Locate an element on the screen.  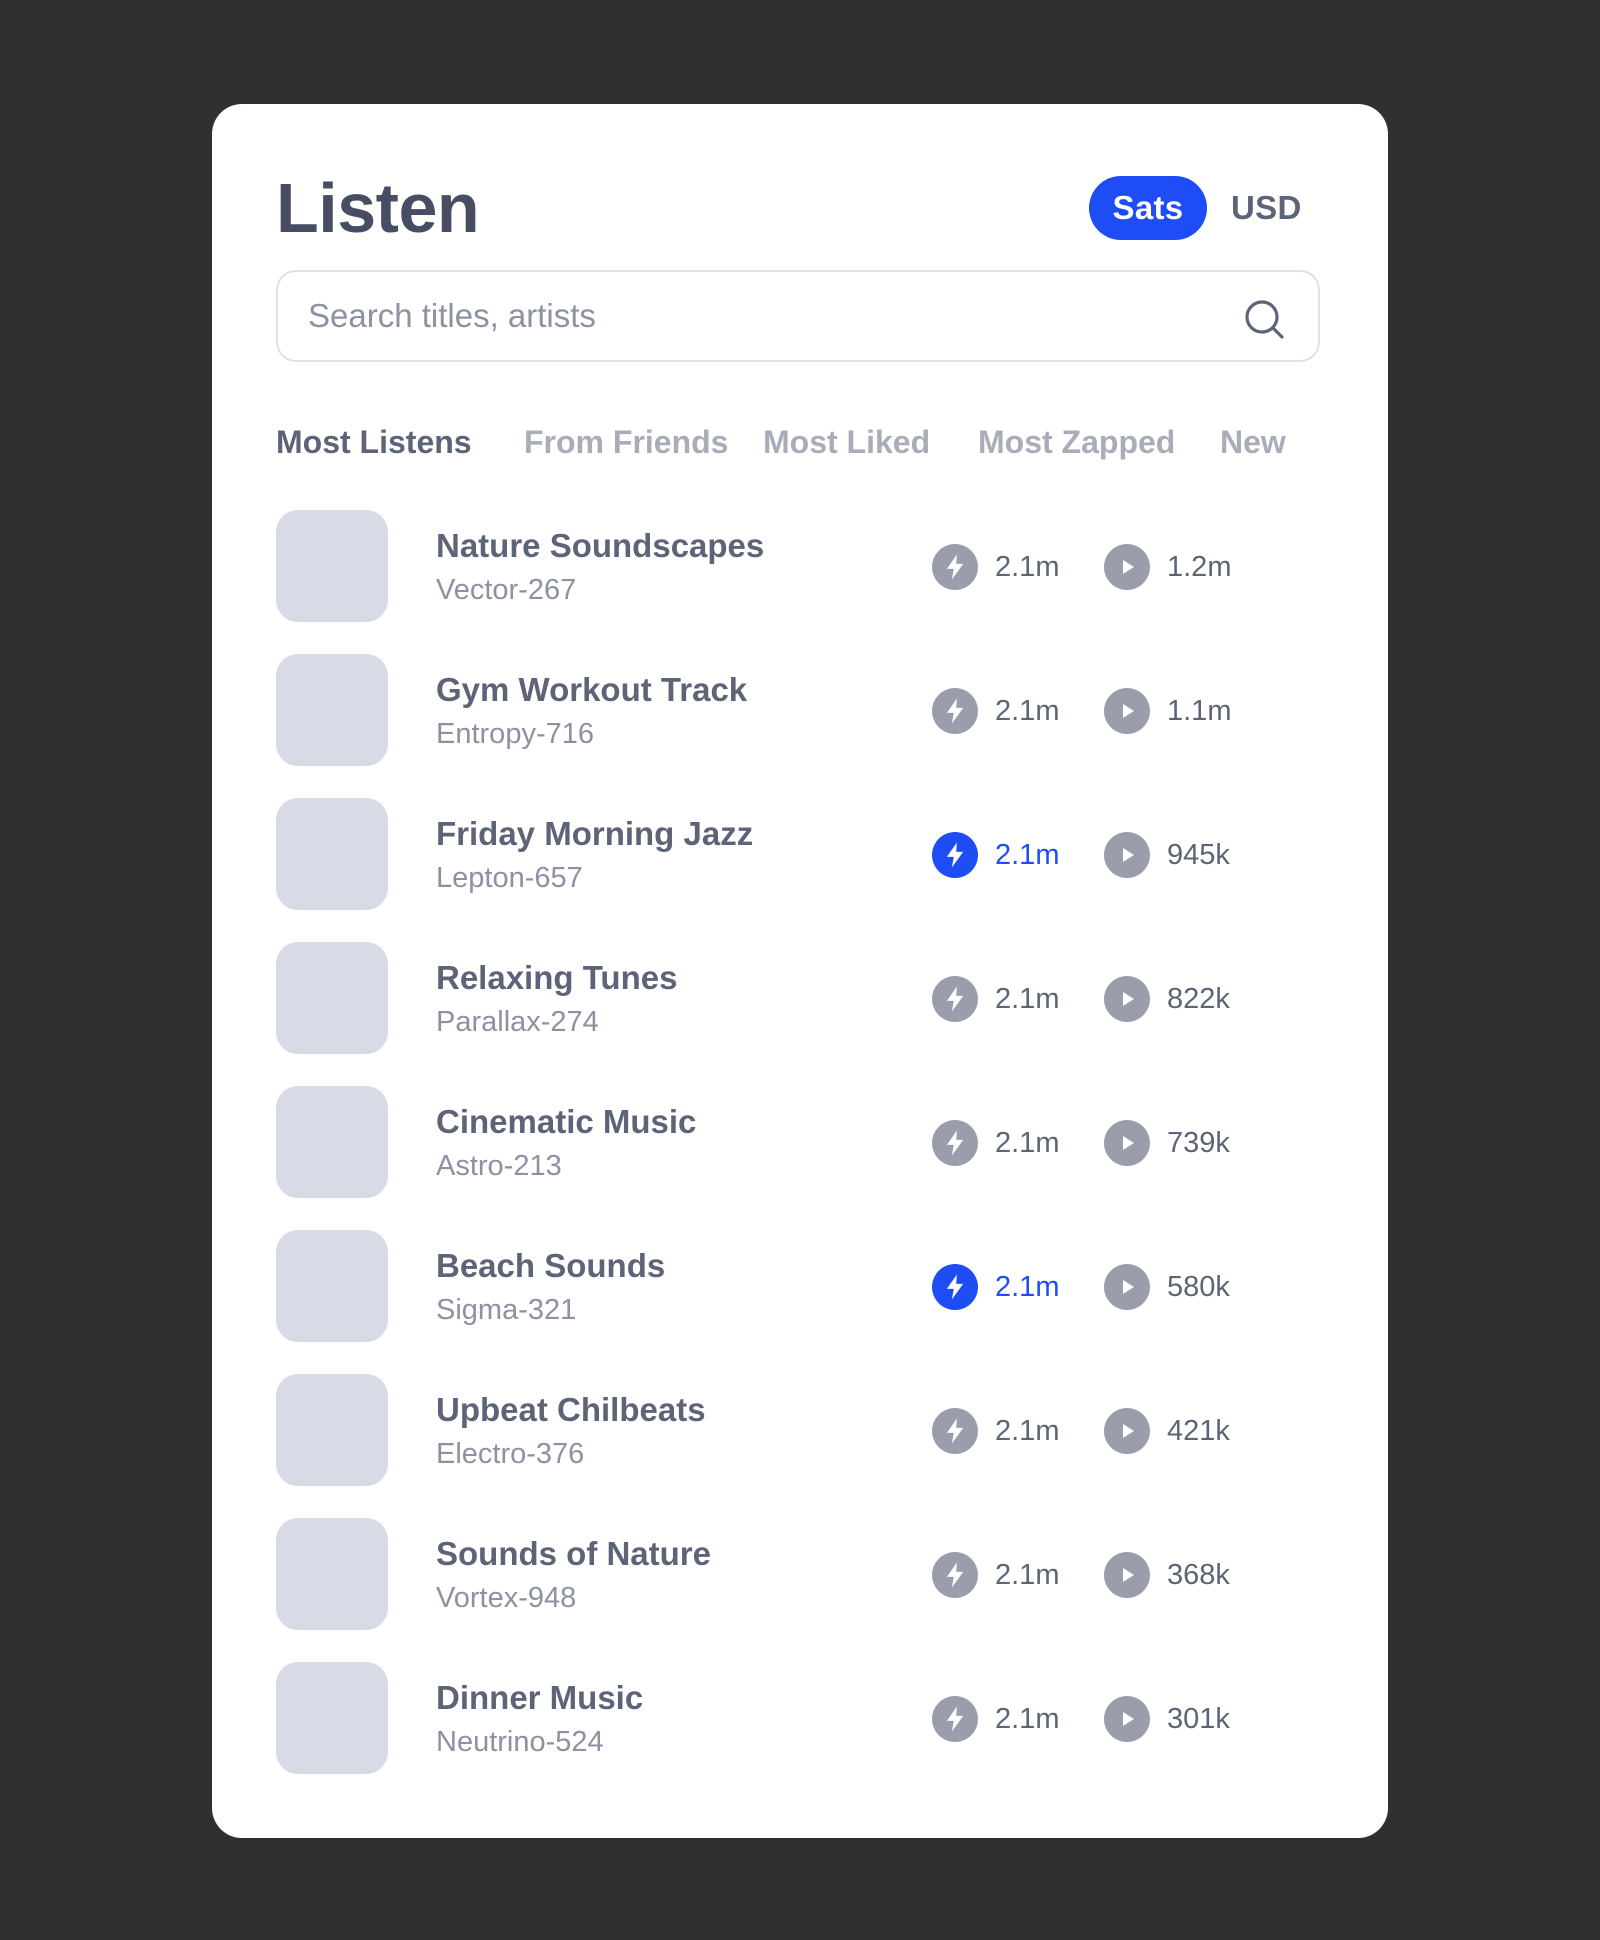
track-title: Beach Sounds is located at coordinates (551, 1265).